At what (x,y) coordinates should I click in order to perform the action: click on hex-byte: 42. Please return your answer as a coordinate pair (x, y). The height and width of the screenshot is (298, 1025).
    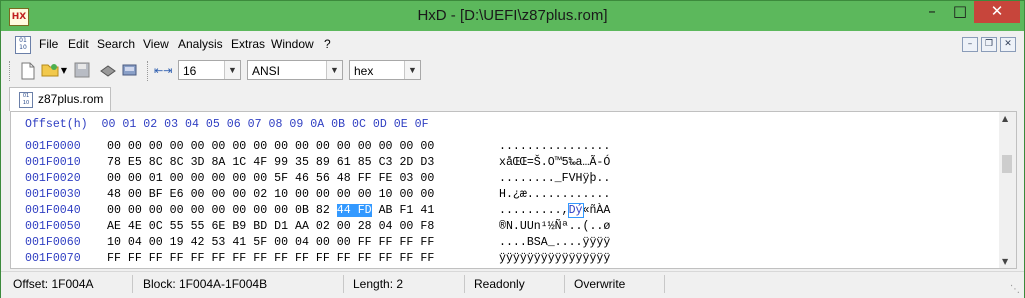
    Looking at the image, I should click on (198, 242).